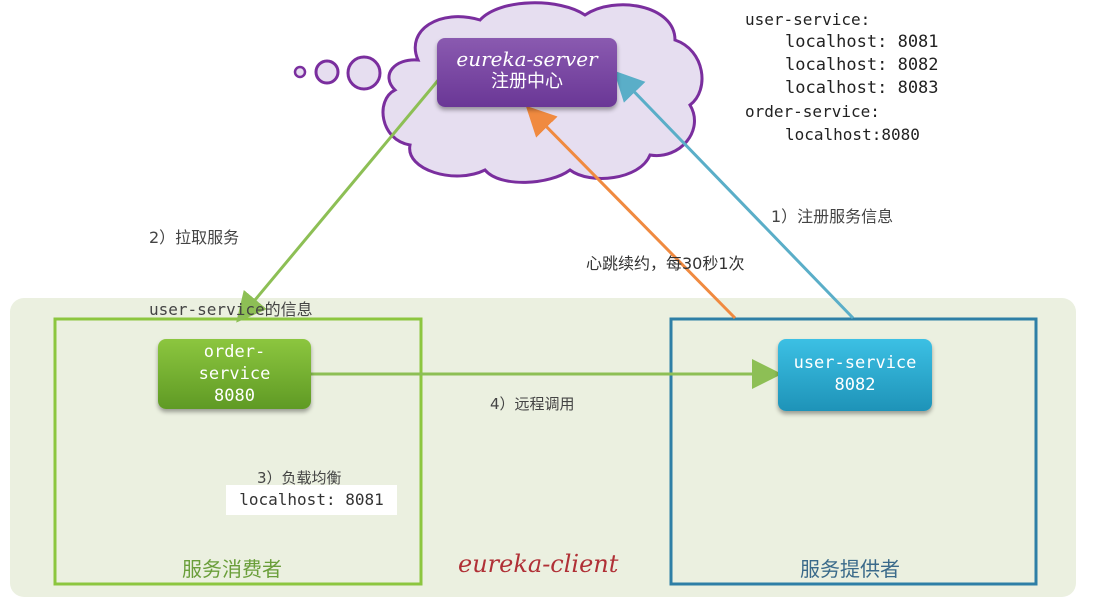 This screenshot has height=599, width=1107. Describe the element at coordinates (808, 19) in the screenshot. I see `registry-line: user-service:` at that location.